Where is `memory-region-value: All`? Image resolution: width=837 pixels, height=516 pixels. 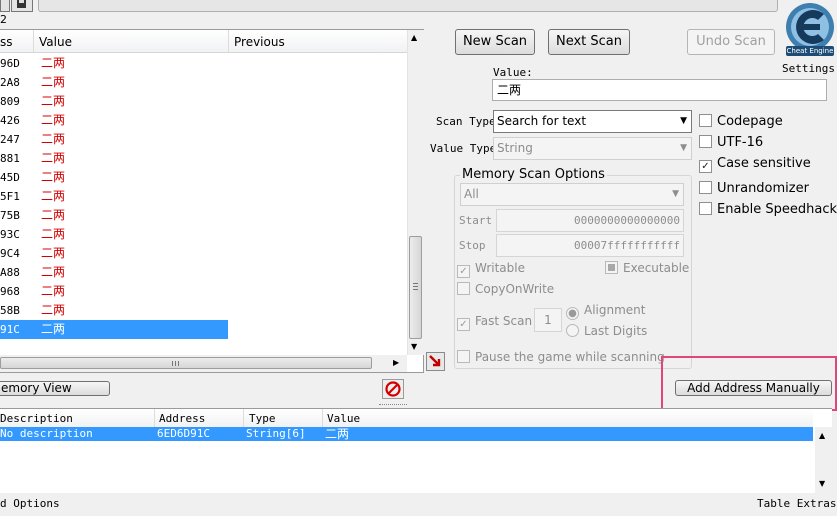
memory-region-value: All is located at coordinates (471, 194).